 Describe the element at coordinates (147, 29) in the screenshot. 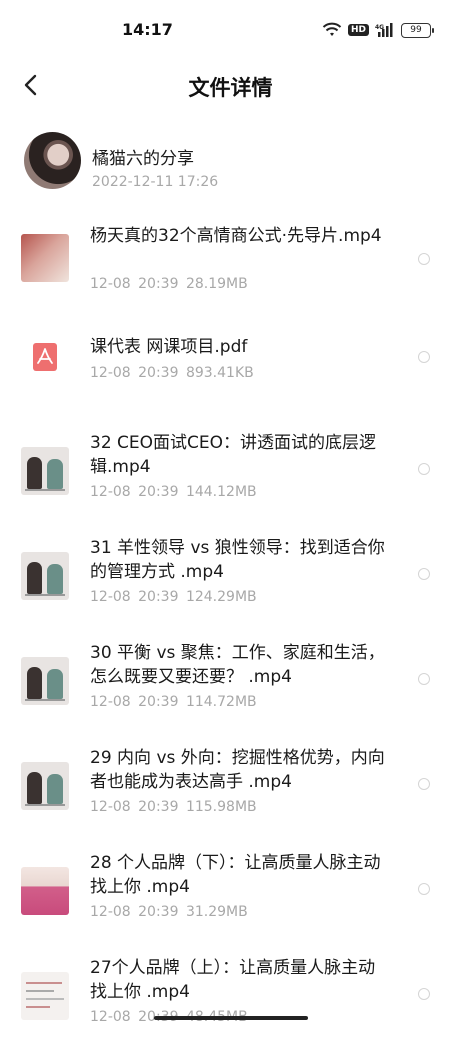

I see `status-time: 14:17` at that location.